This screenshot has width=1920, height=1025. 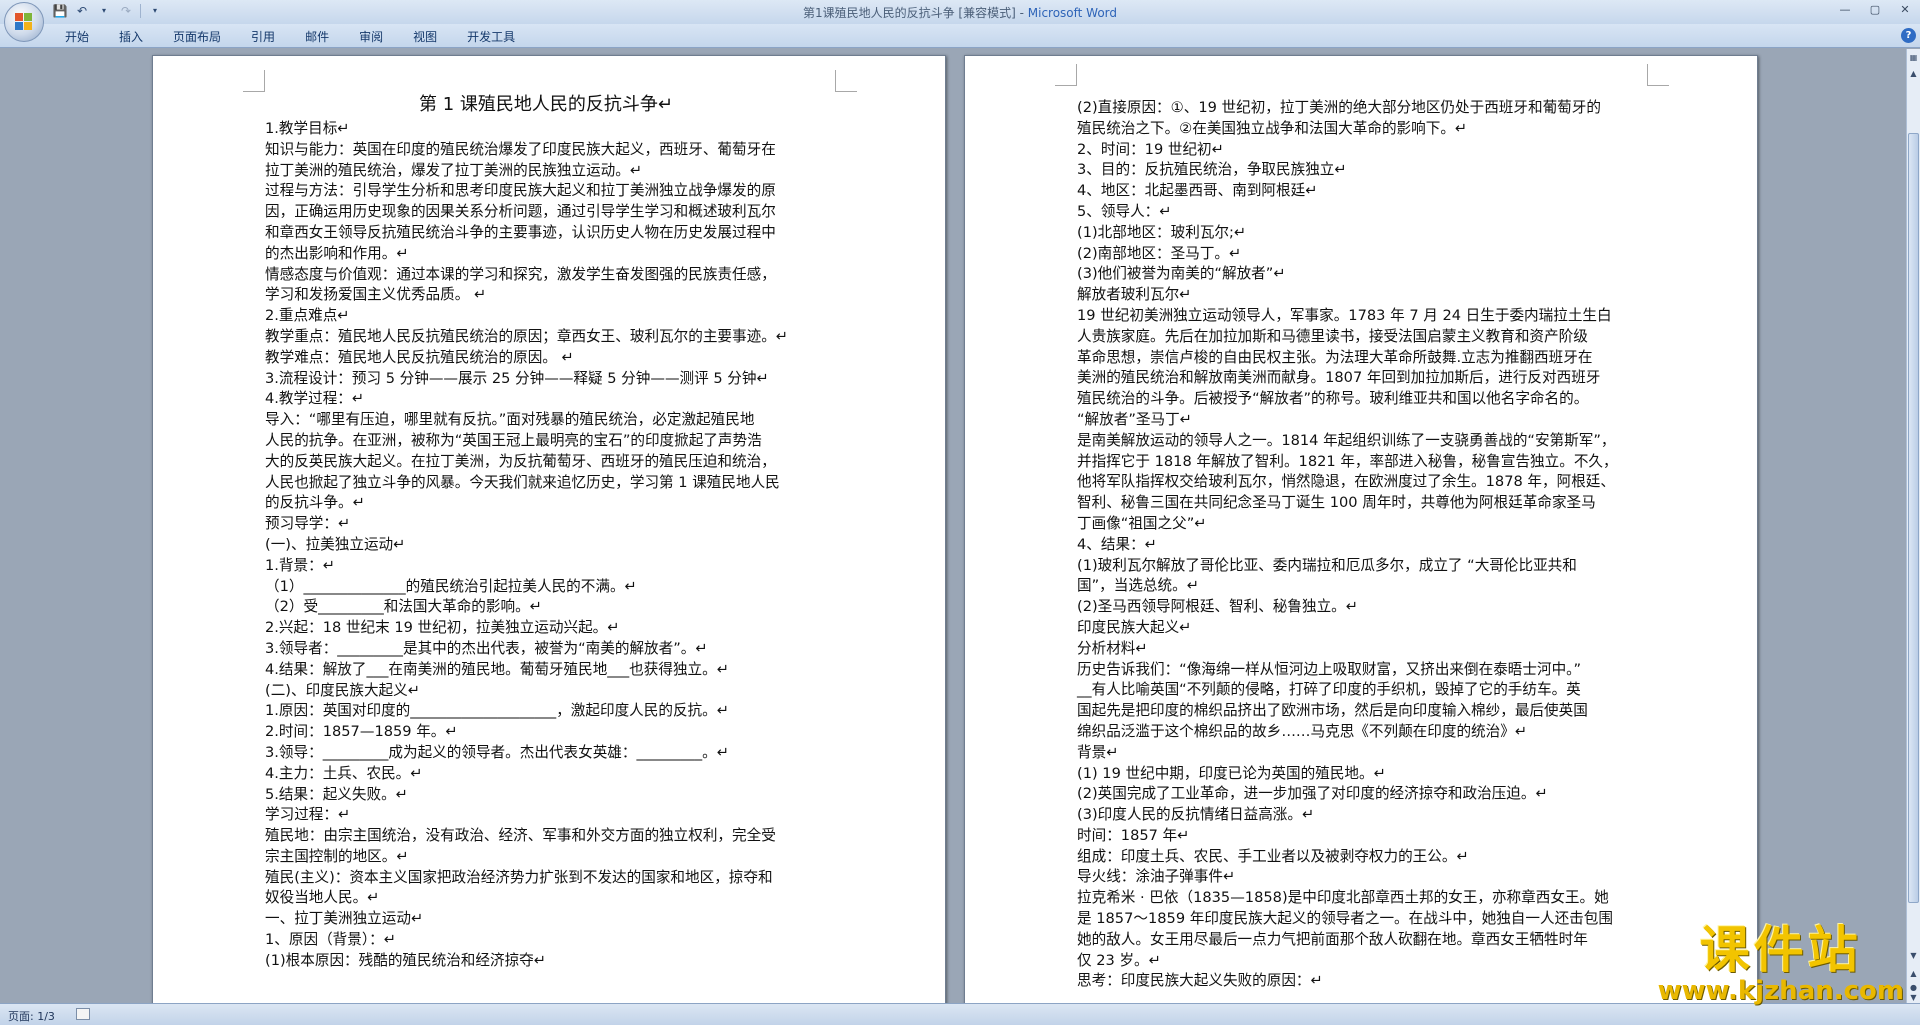 What do you see at coordinates (546, 462) in the screenshot?
I see `text-line: 大的反英民族大起义。在拉丁美洲，为反抗葡萄牙、西班牙的殖民压迫和统治，` at bounding box center [546, 462].